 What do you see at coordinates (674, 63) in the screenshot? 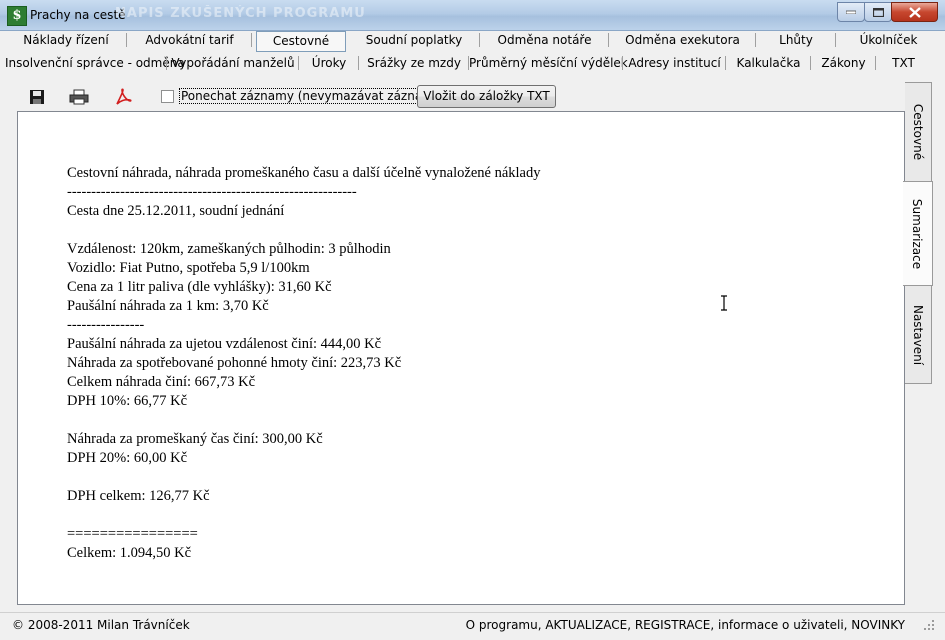
I see `tab-adresy-instituci: Adresy institucí` at bounding box center [674, 63].